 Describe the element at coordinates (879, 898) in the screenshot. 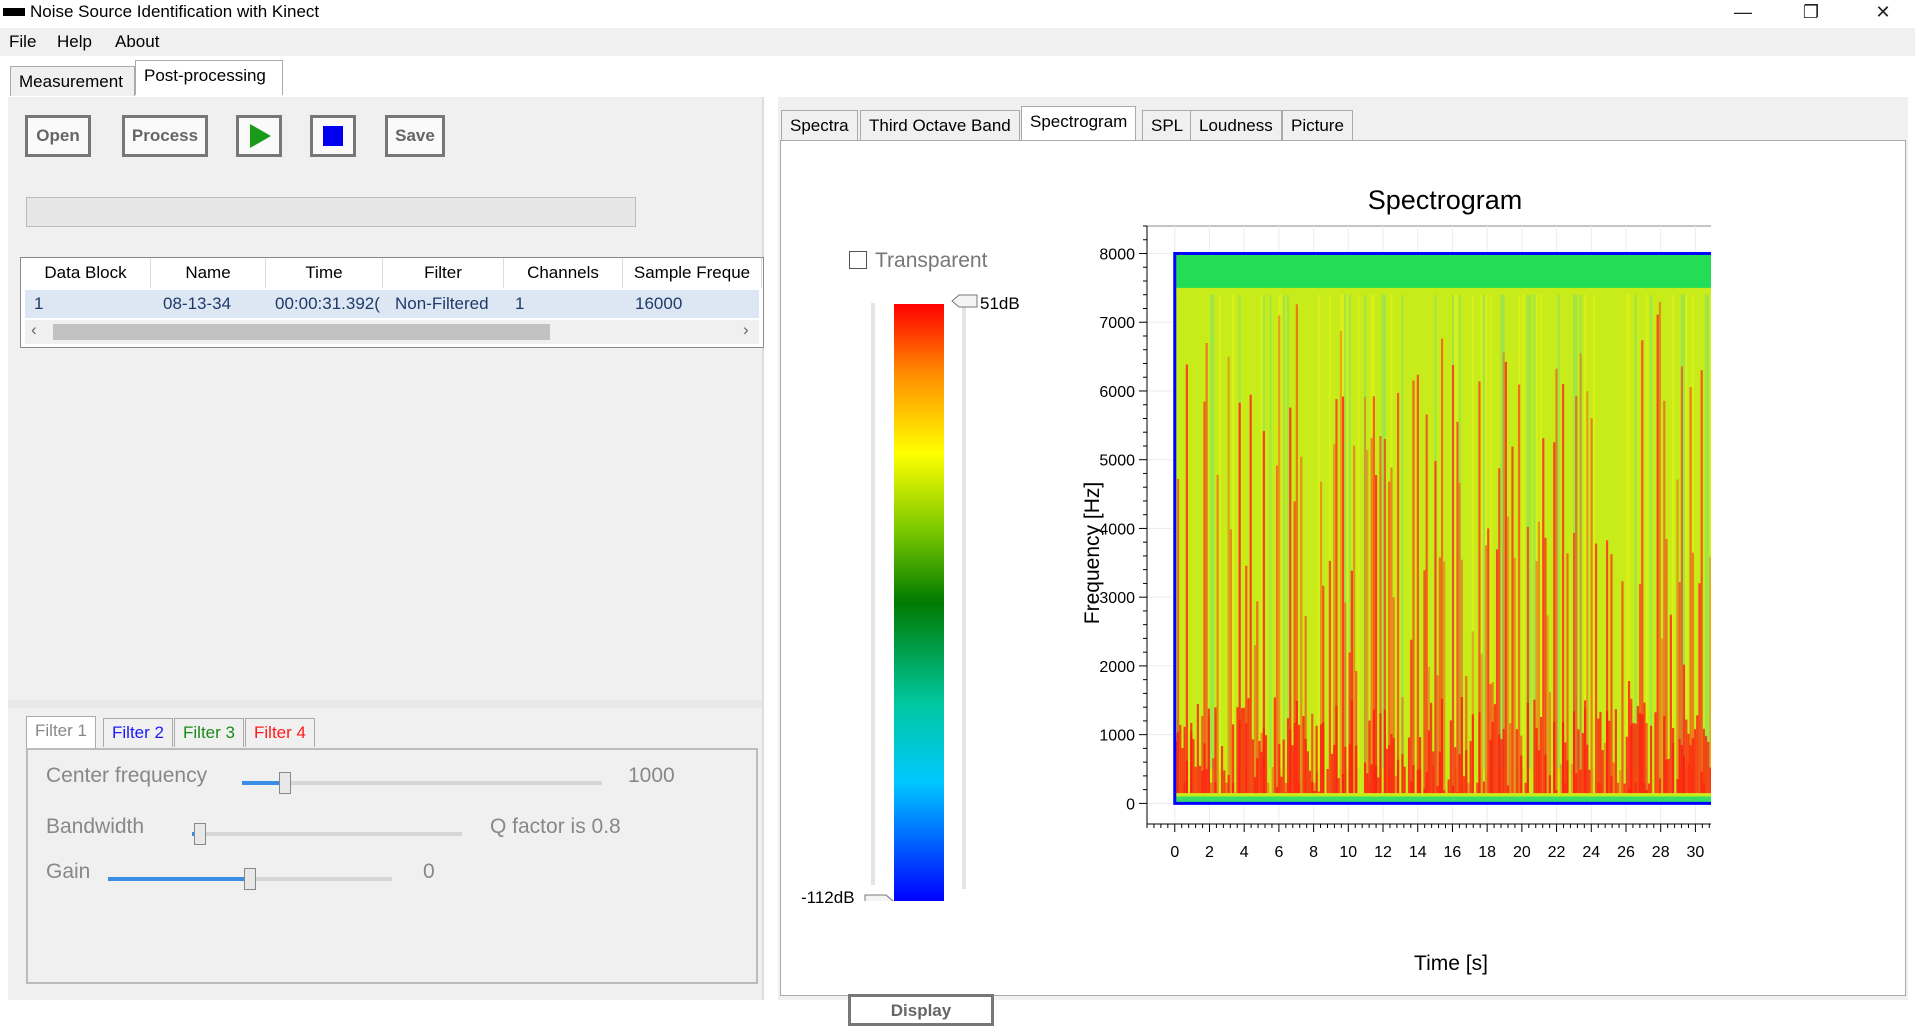

I see `colorbar-min-handle` at that location.